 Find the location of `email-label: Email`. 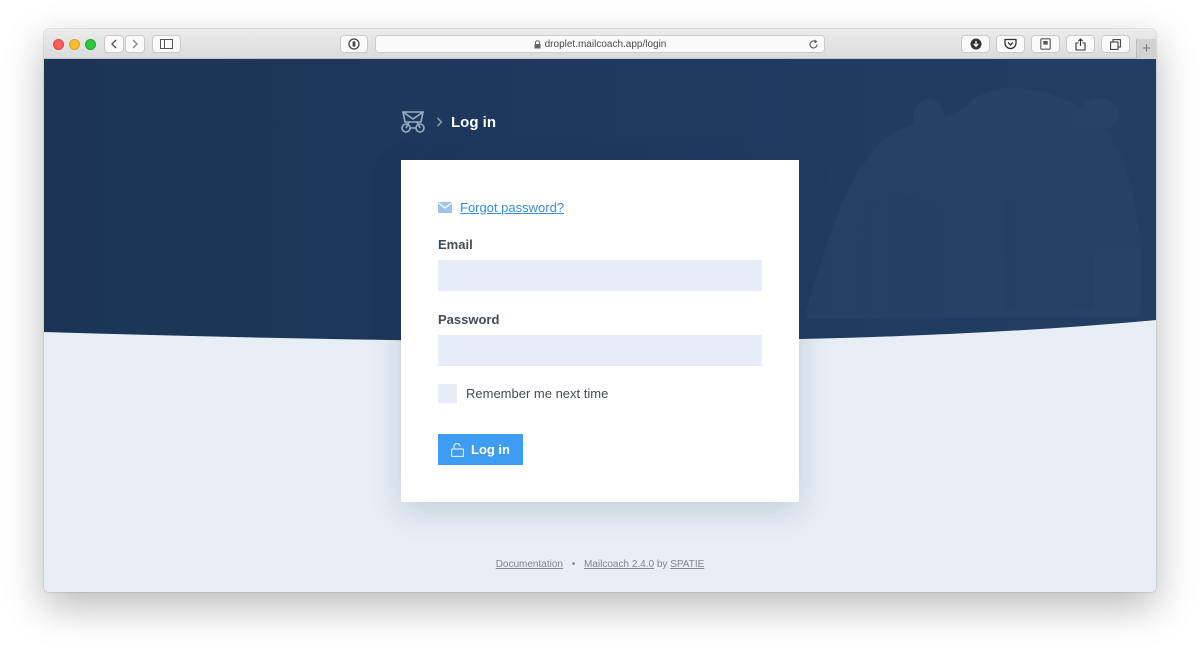

email-label: Email is located at coordinates (455, 244).